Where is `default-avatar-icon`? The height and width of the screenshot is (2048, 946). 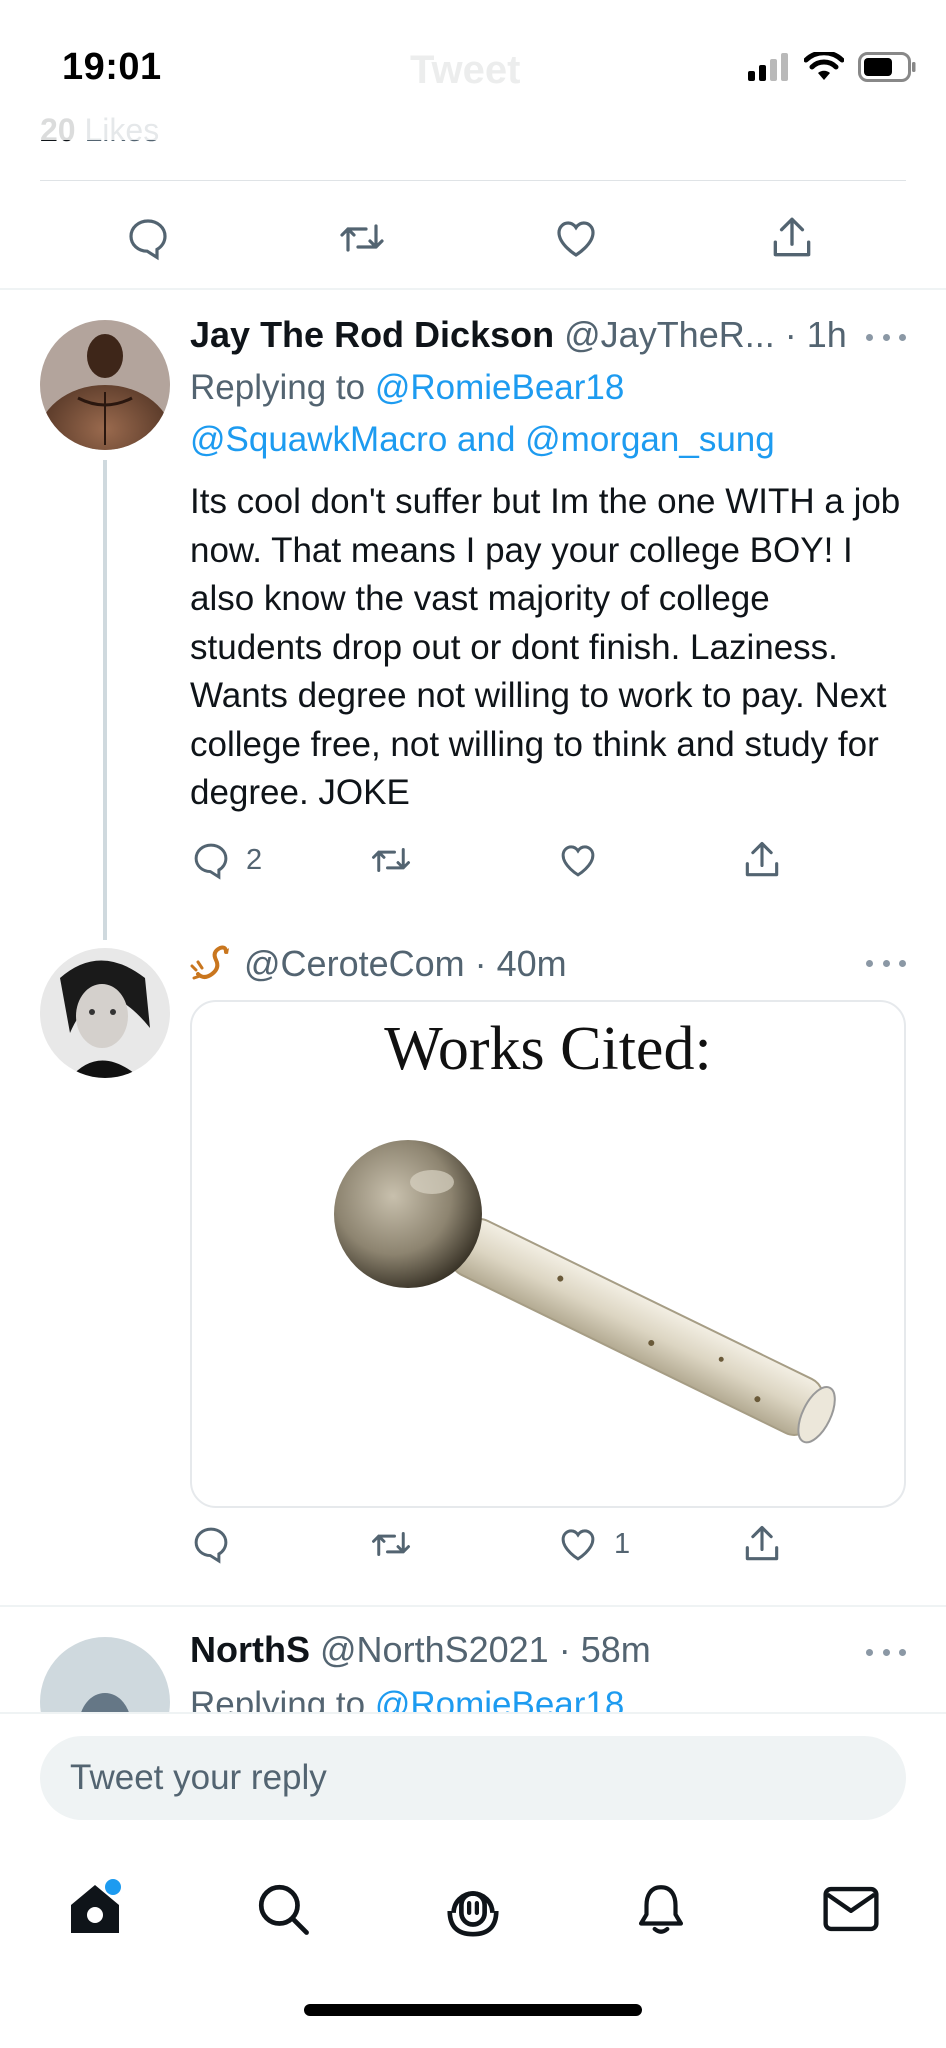
default-avatar-icon is located at coordinates (105, 1674).